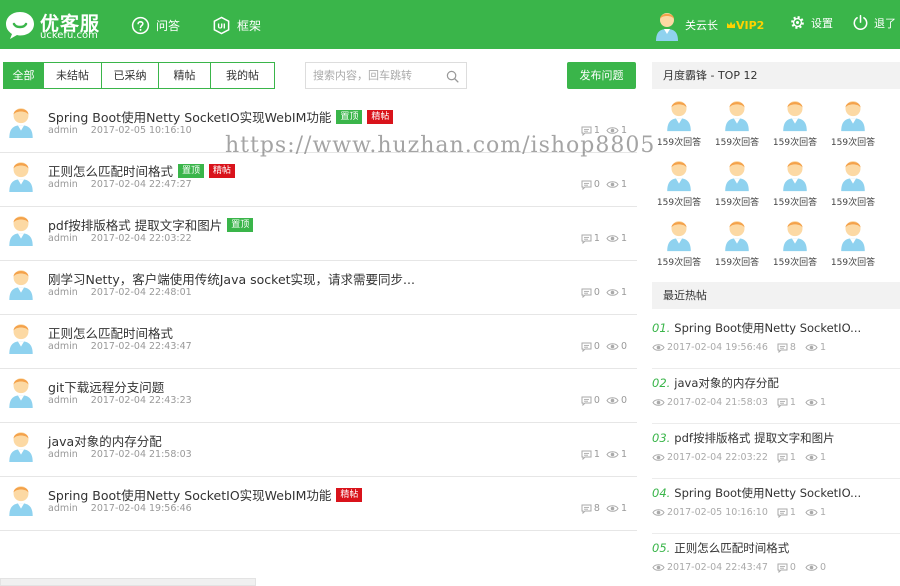 The height and width of the screenshot is (586, 900). Describe the element at coordinates (106, 386) in the screenshot. I see `post-title: git下载远程分支问题` at that location.